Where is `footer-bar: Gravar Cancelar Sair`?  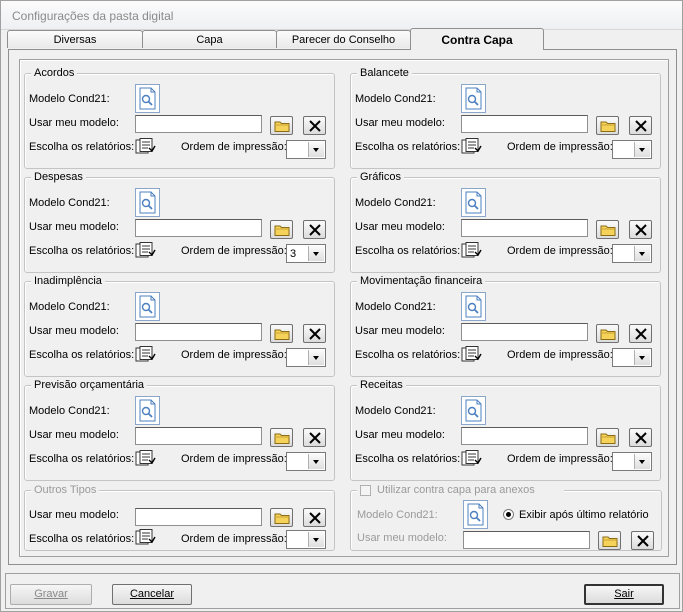 footer-bar: Gravar Cancelar Sair is located at coordinates (342, 591).